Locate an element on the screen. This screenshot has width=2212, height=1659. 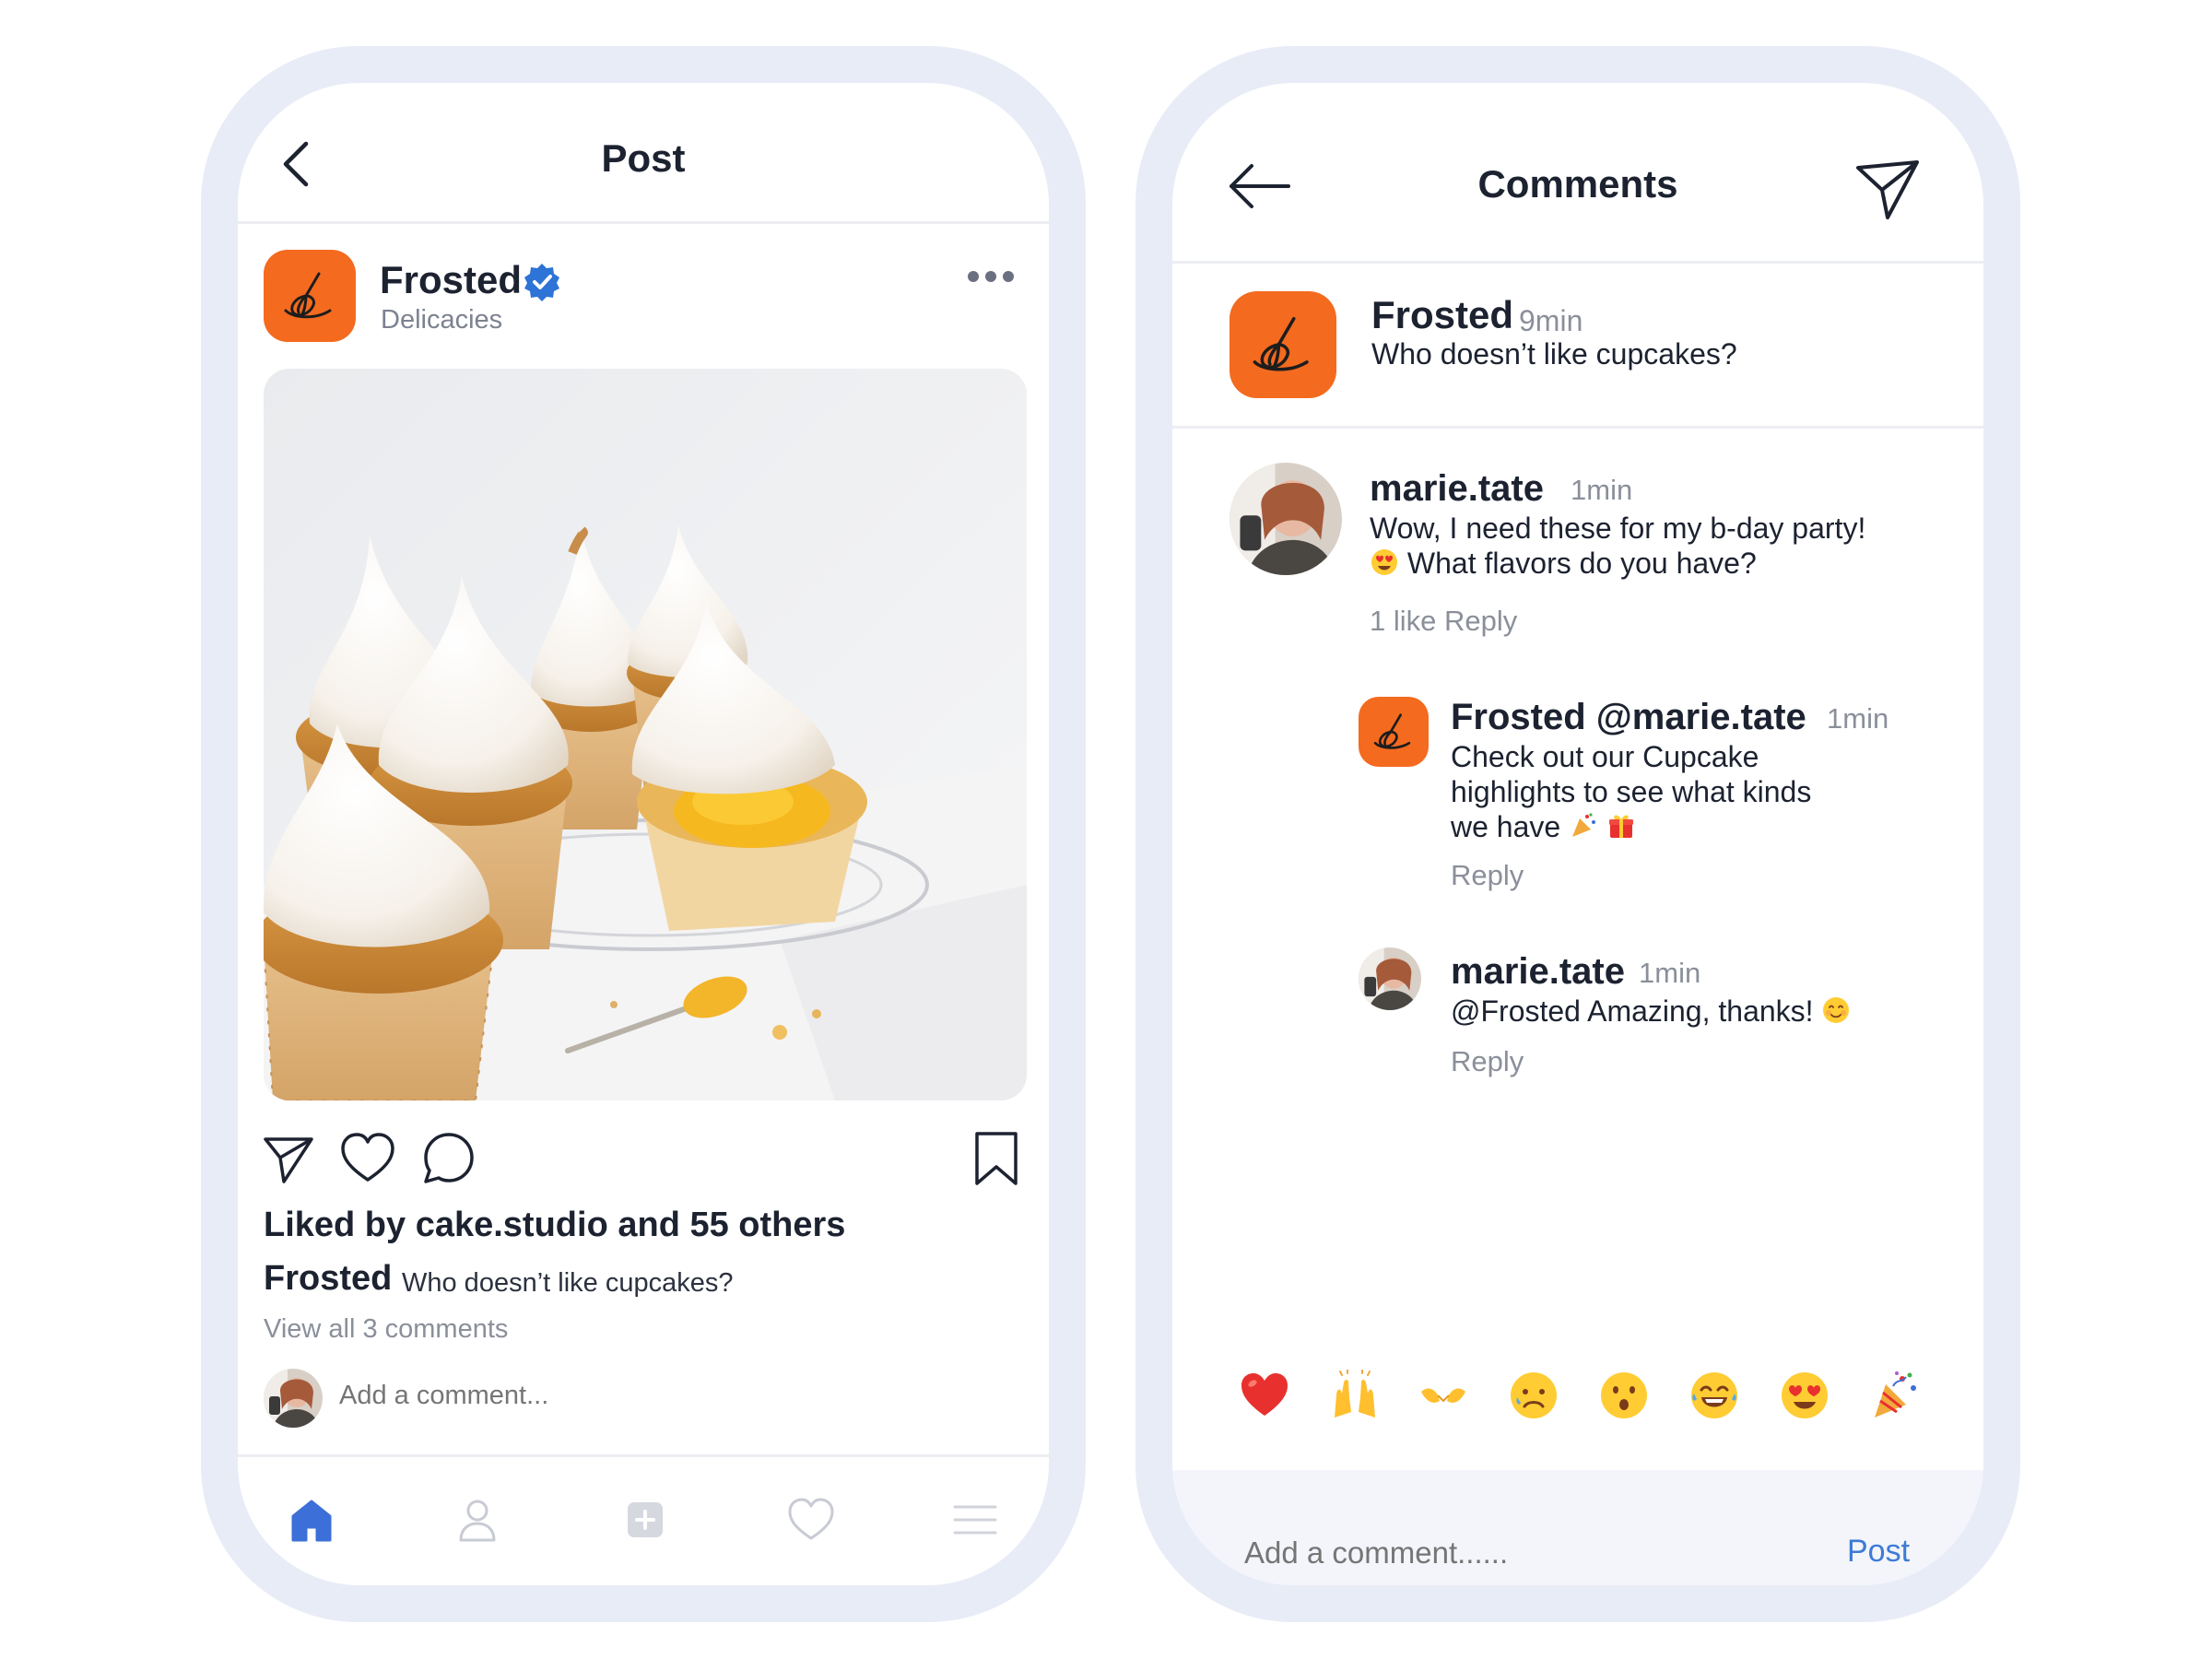
current-user-avatar is located at coordinates (293, 1398).